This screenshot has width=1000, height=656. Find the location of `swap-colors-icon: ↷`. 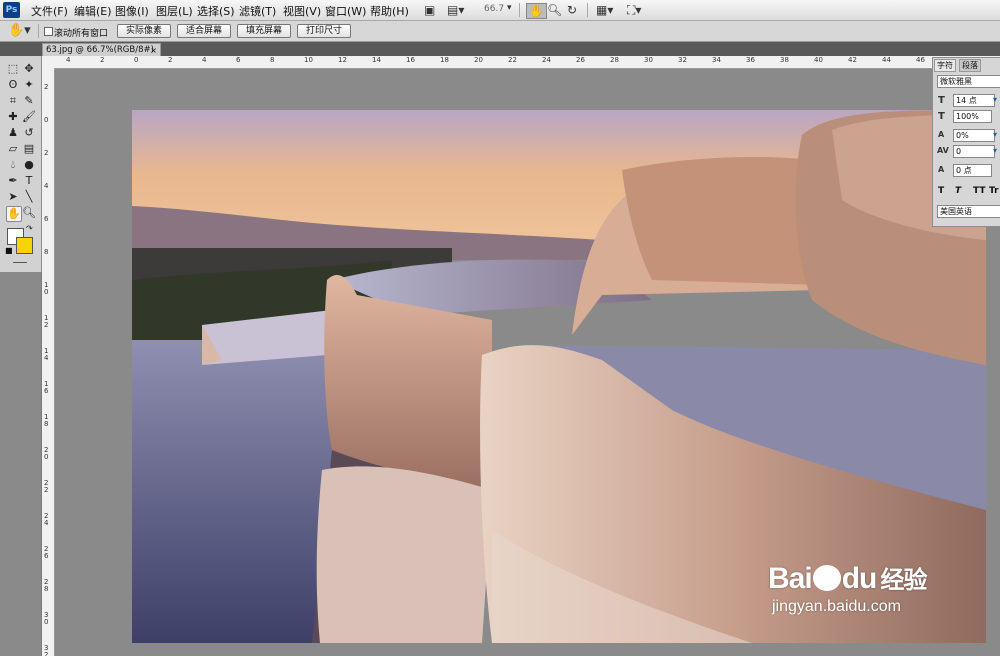

swap-colors-icon: ↷ is located at coordinates (29, 228).